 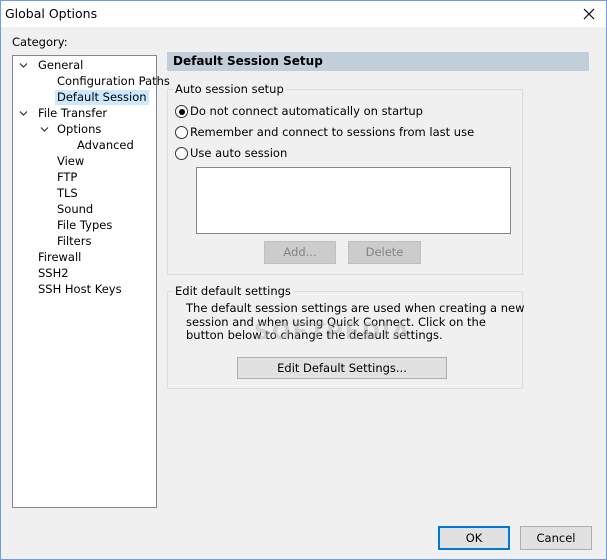 What do you see at coordinates (229, 89) in the screenshot?
I see `auto-session-legend: Auto session setup` at bounding box center [229, 89].